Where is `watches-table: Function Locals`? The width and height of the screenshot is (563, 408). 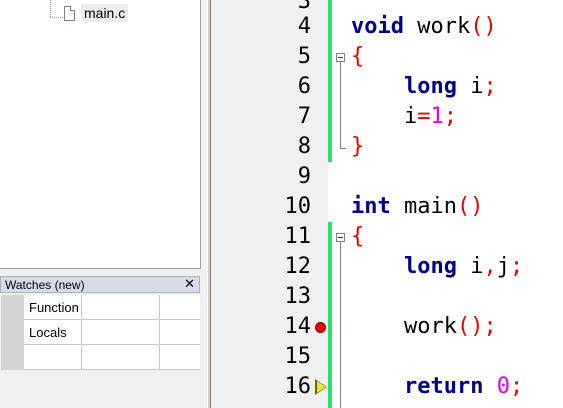
watches-table: Function Locals is located at coordinates (100, 332).